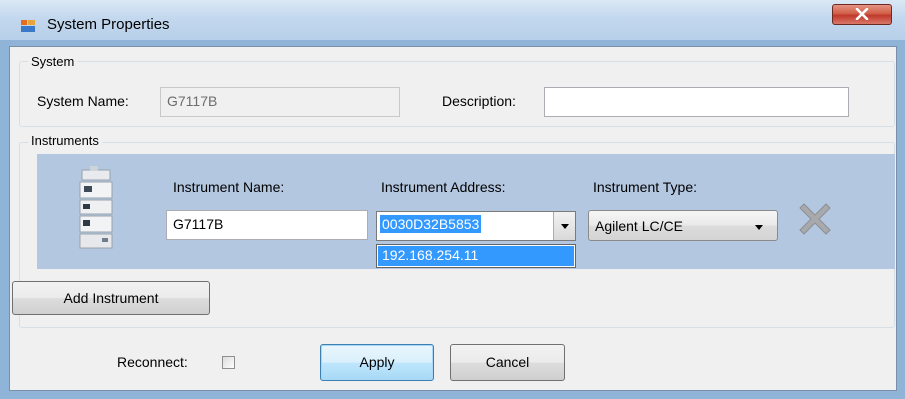  I want to click on add-instrument-label: Add Instrument, so click(111, 298).